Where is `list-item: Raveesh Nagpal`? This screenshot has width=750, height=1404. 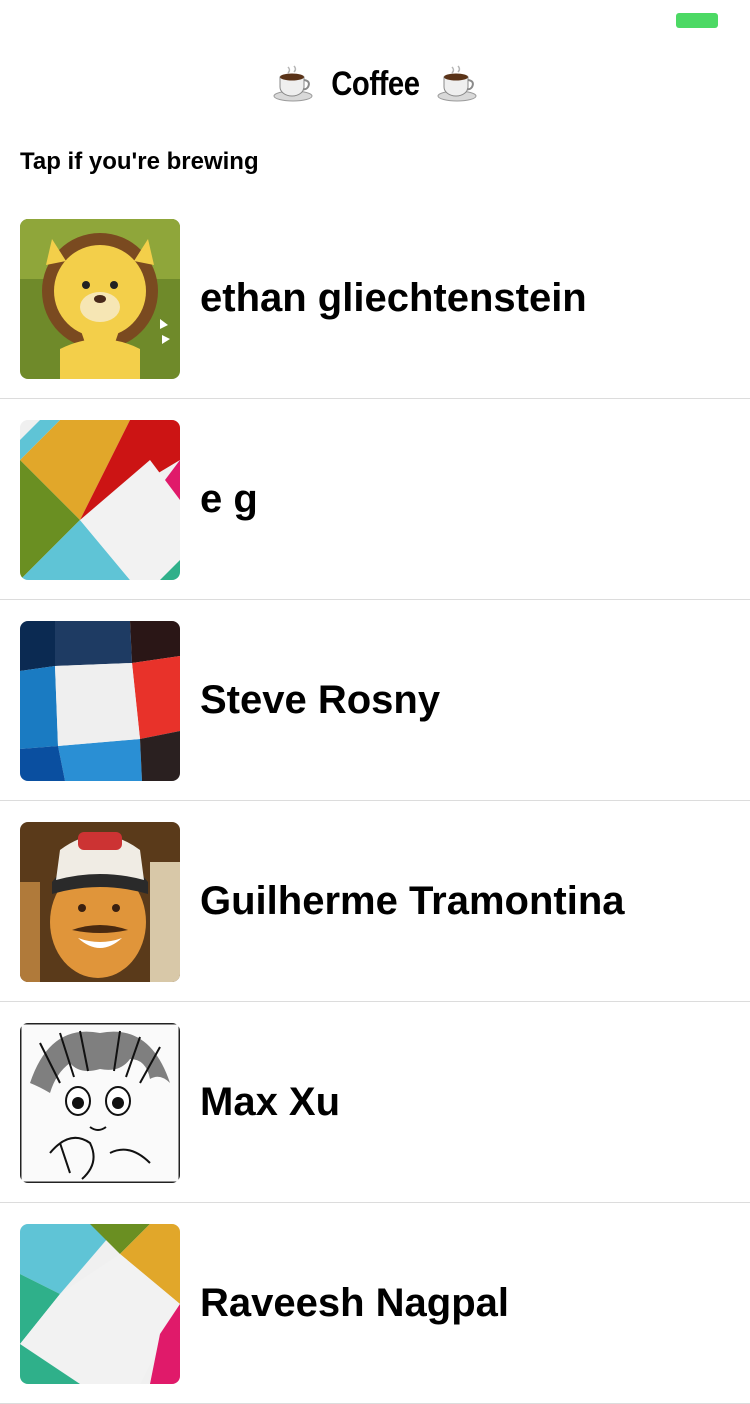 list-item: Raveesh Nagpal is located at coordinates (375, 1303).